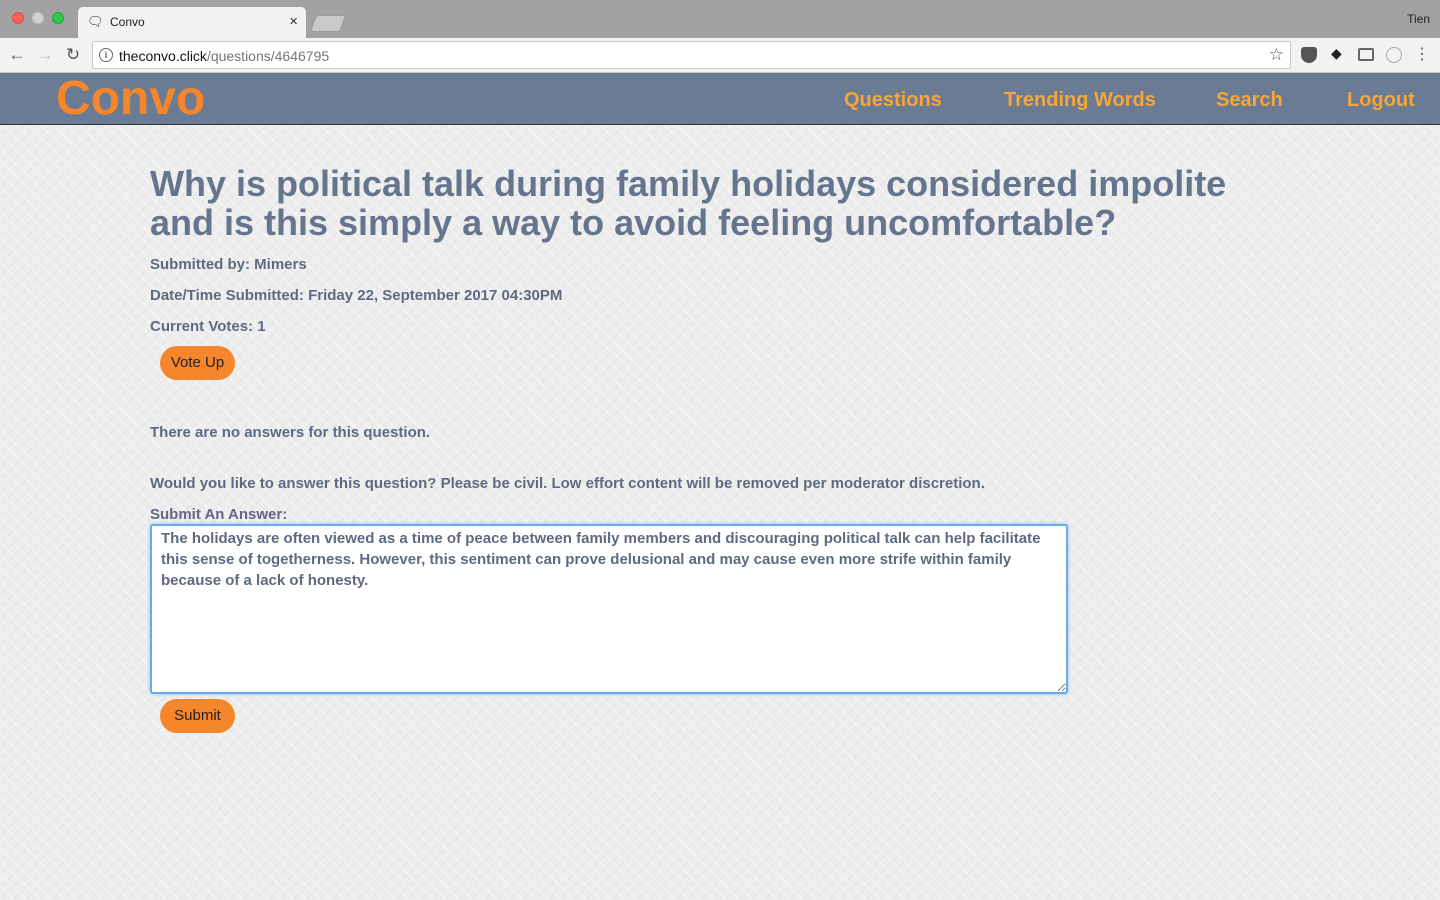 The image size is (1440, 900). I want to click on nav-search-link: Search, so click(1249, 100).